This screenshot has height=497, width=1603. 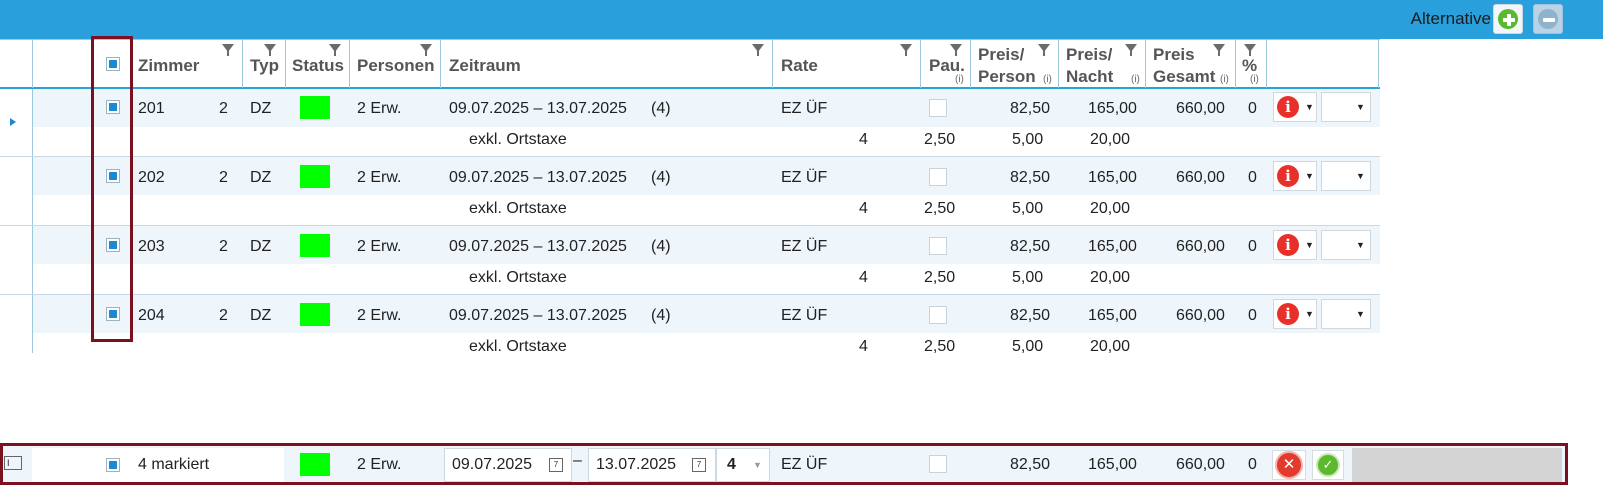 What do you see at coordinates (168, 66) in the screenshot?
I see `col-zimmer: Zimmer` at bounding box center [168, 66].